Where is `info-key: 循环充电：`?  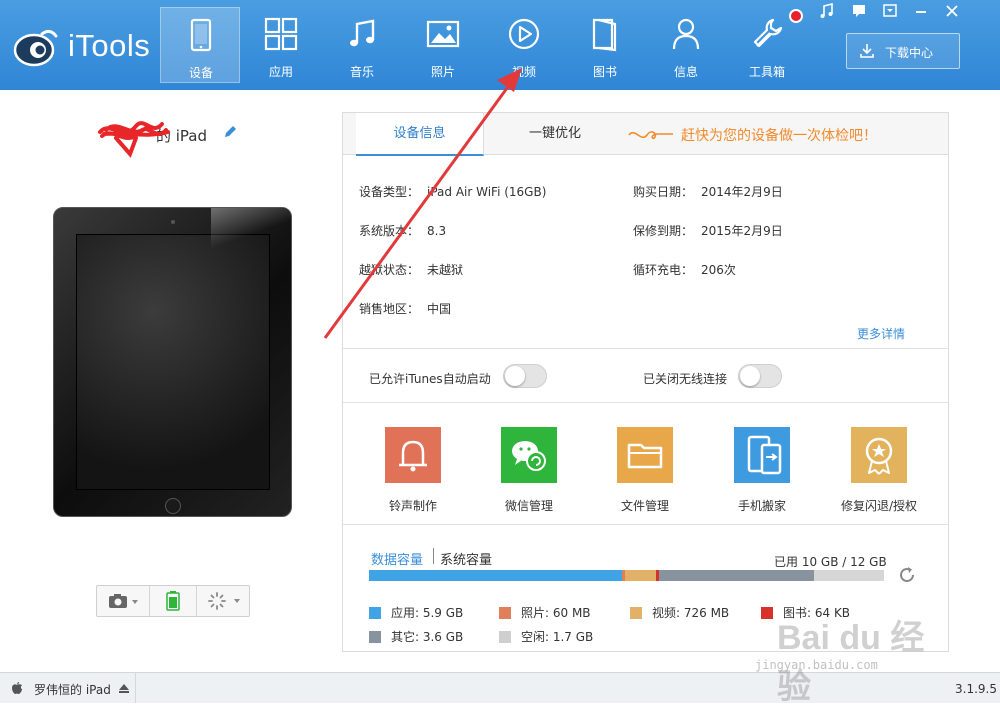 info-key: 循环充电： is located at coordinates (663, 270).